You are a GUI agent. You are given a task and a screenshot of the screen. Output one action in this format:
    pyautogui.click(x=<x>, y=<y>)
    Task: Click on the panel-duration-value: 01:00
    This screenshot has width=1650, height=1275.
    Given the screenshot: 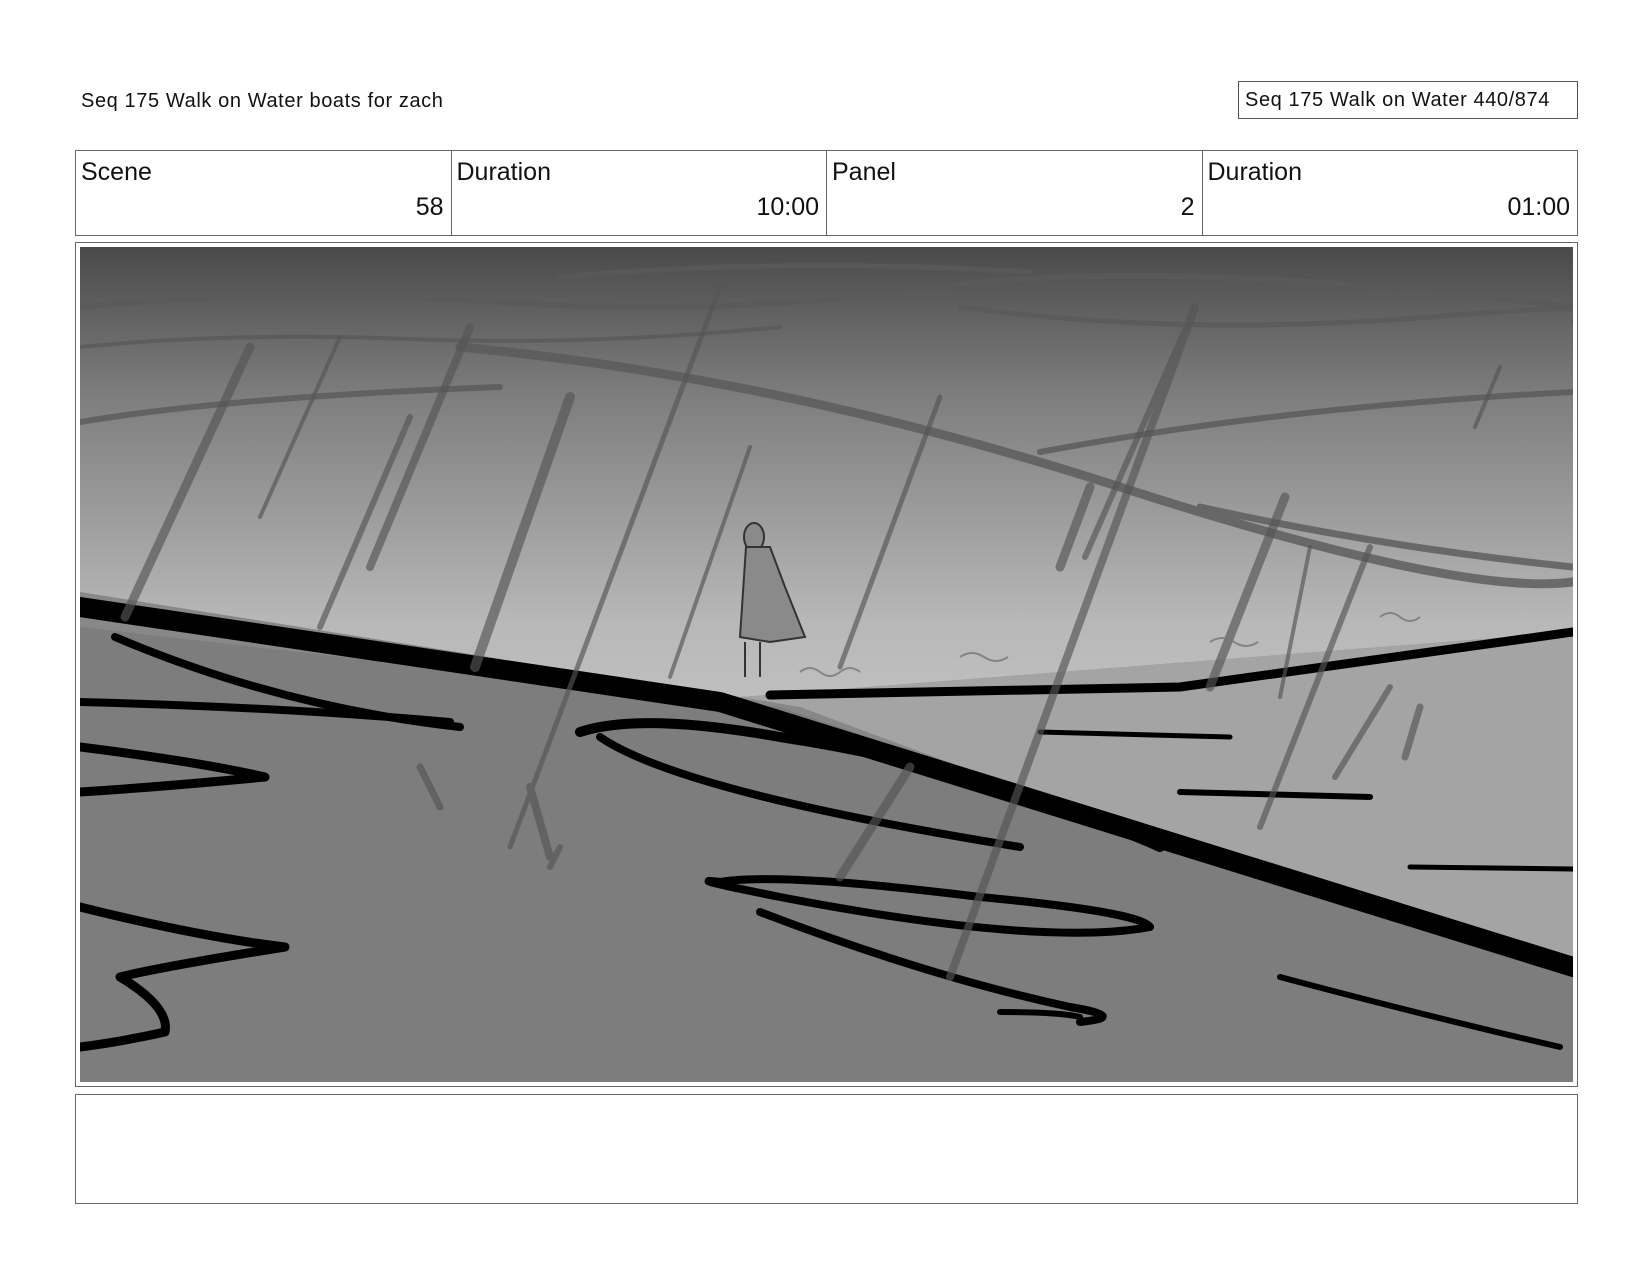 What is the action you would take?
    pyautogui.click(x=1538, y=207)
    